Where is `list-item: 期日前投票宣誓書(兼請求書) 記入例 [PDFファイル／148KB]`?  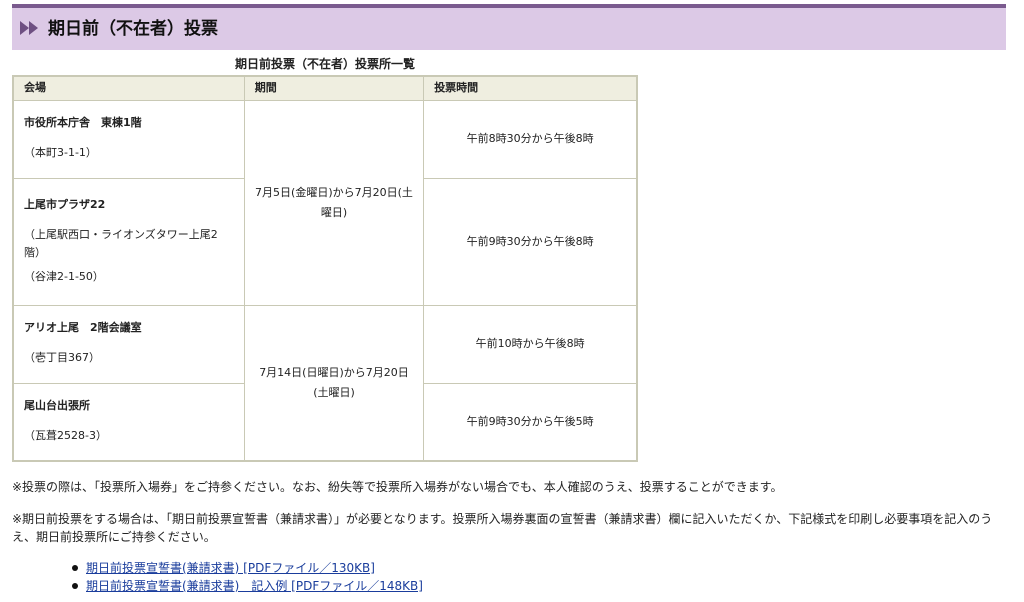
list-item: 期日前投票宣誓書(兼請求書) 記入例 [PDFファイル／148KB] is located at coordinates (247, 586).